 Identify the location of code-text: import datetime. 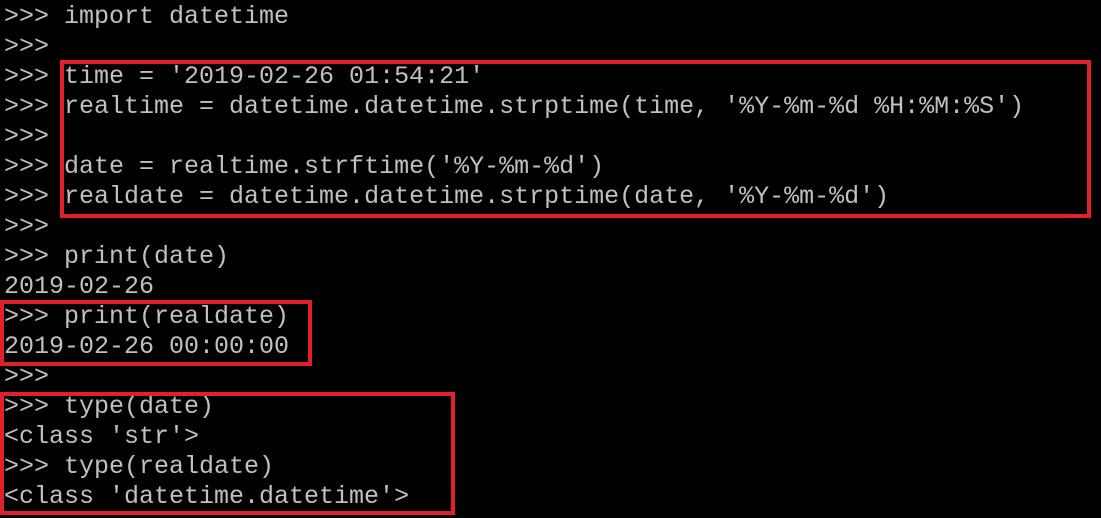
(177, 16).